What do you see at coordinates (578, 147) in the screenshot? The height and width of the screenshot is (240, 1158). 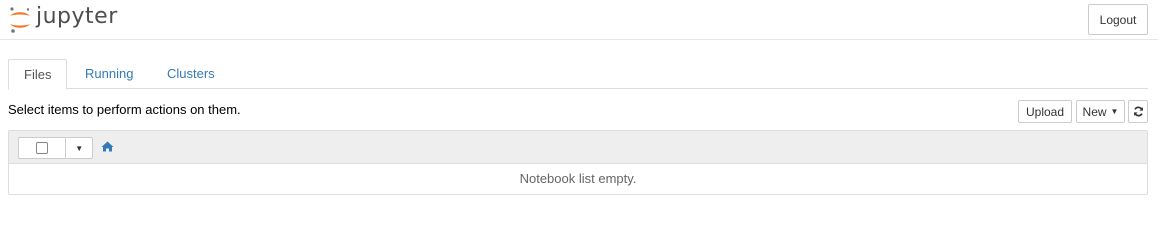 I see `notebook-list-header: ▼` at bounding box center [578, 147].